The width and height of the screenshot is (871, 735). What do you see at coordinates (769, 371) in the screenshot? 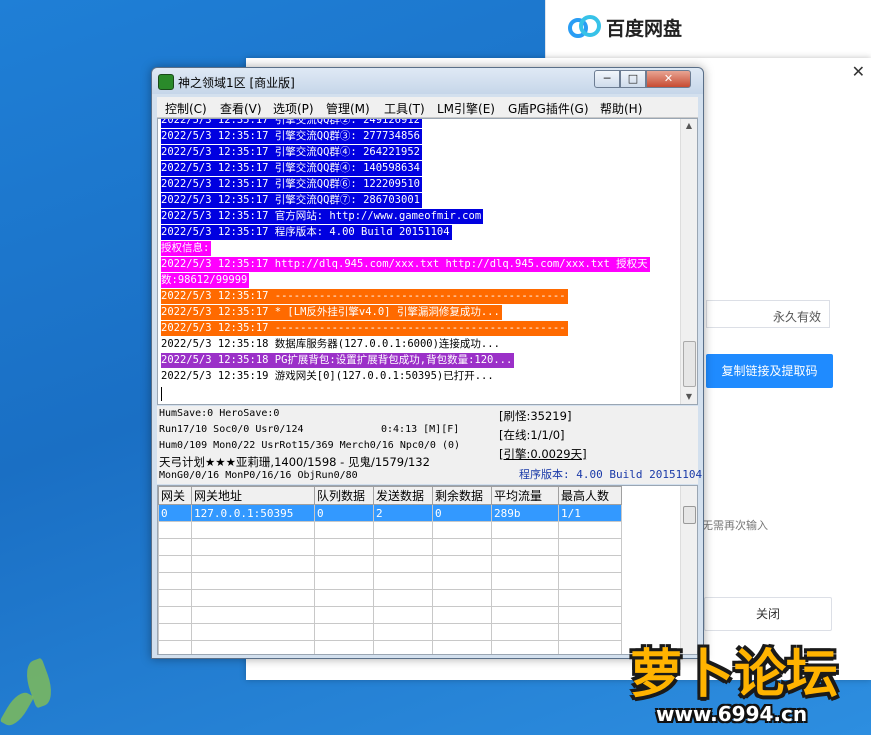
I see `copy-link-button: 复制链接及提取码` at bounding box center [769, 371].